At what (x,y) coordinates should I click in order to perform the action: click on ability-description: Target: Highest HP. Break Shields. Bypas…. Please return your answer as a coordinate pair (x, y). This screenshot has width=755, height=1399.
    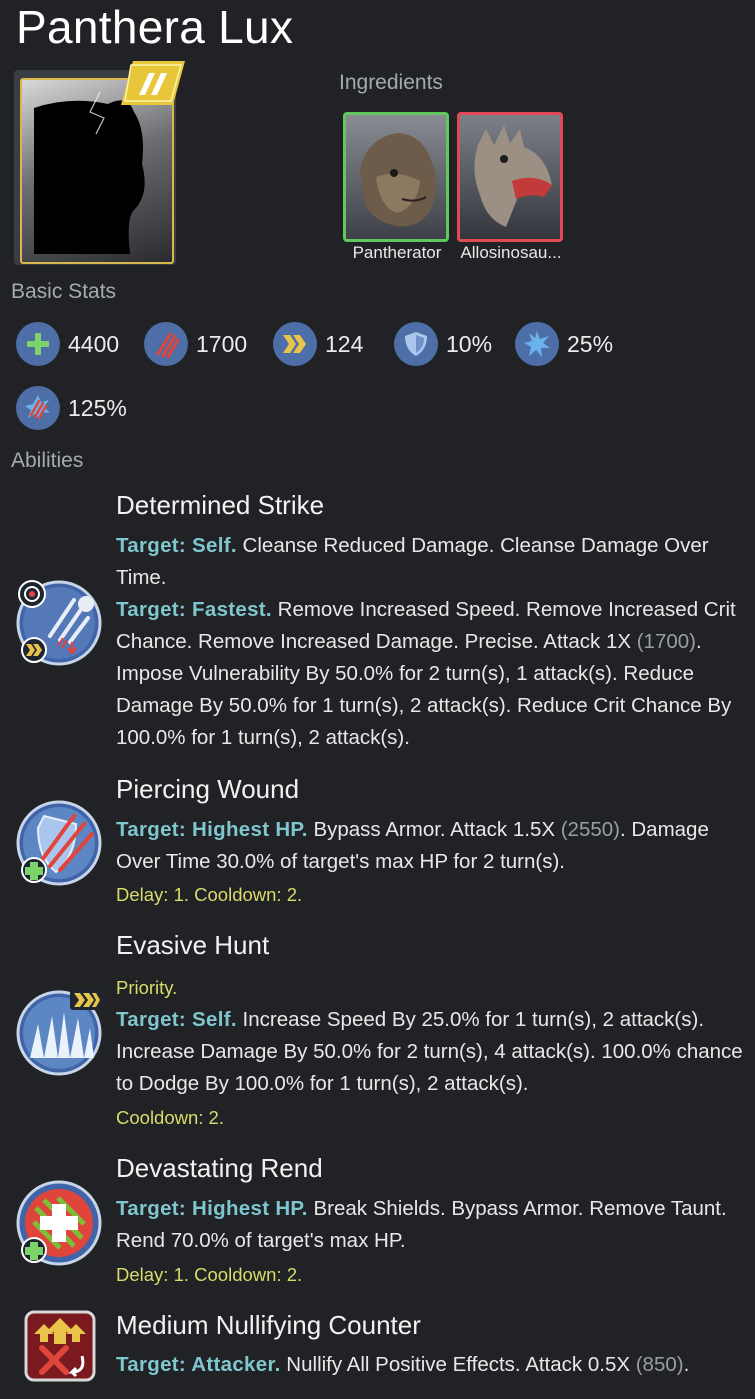
    Looking at the image, I should click on (431, 1225).